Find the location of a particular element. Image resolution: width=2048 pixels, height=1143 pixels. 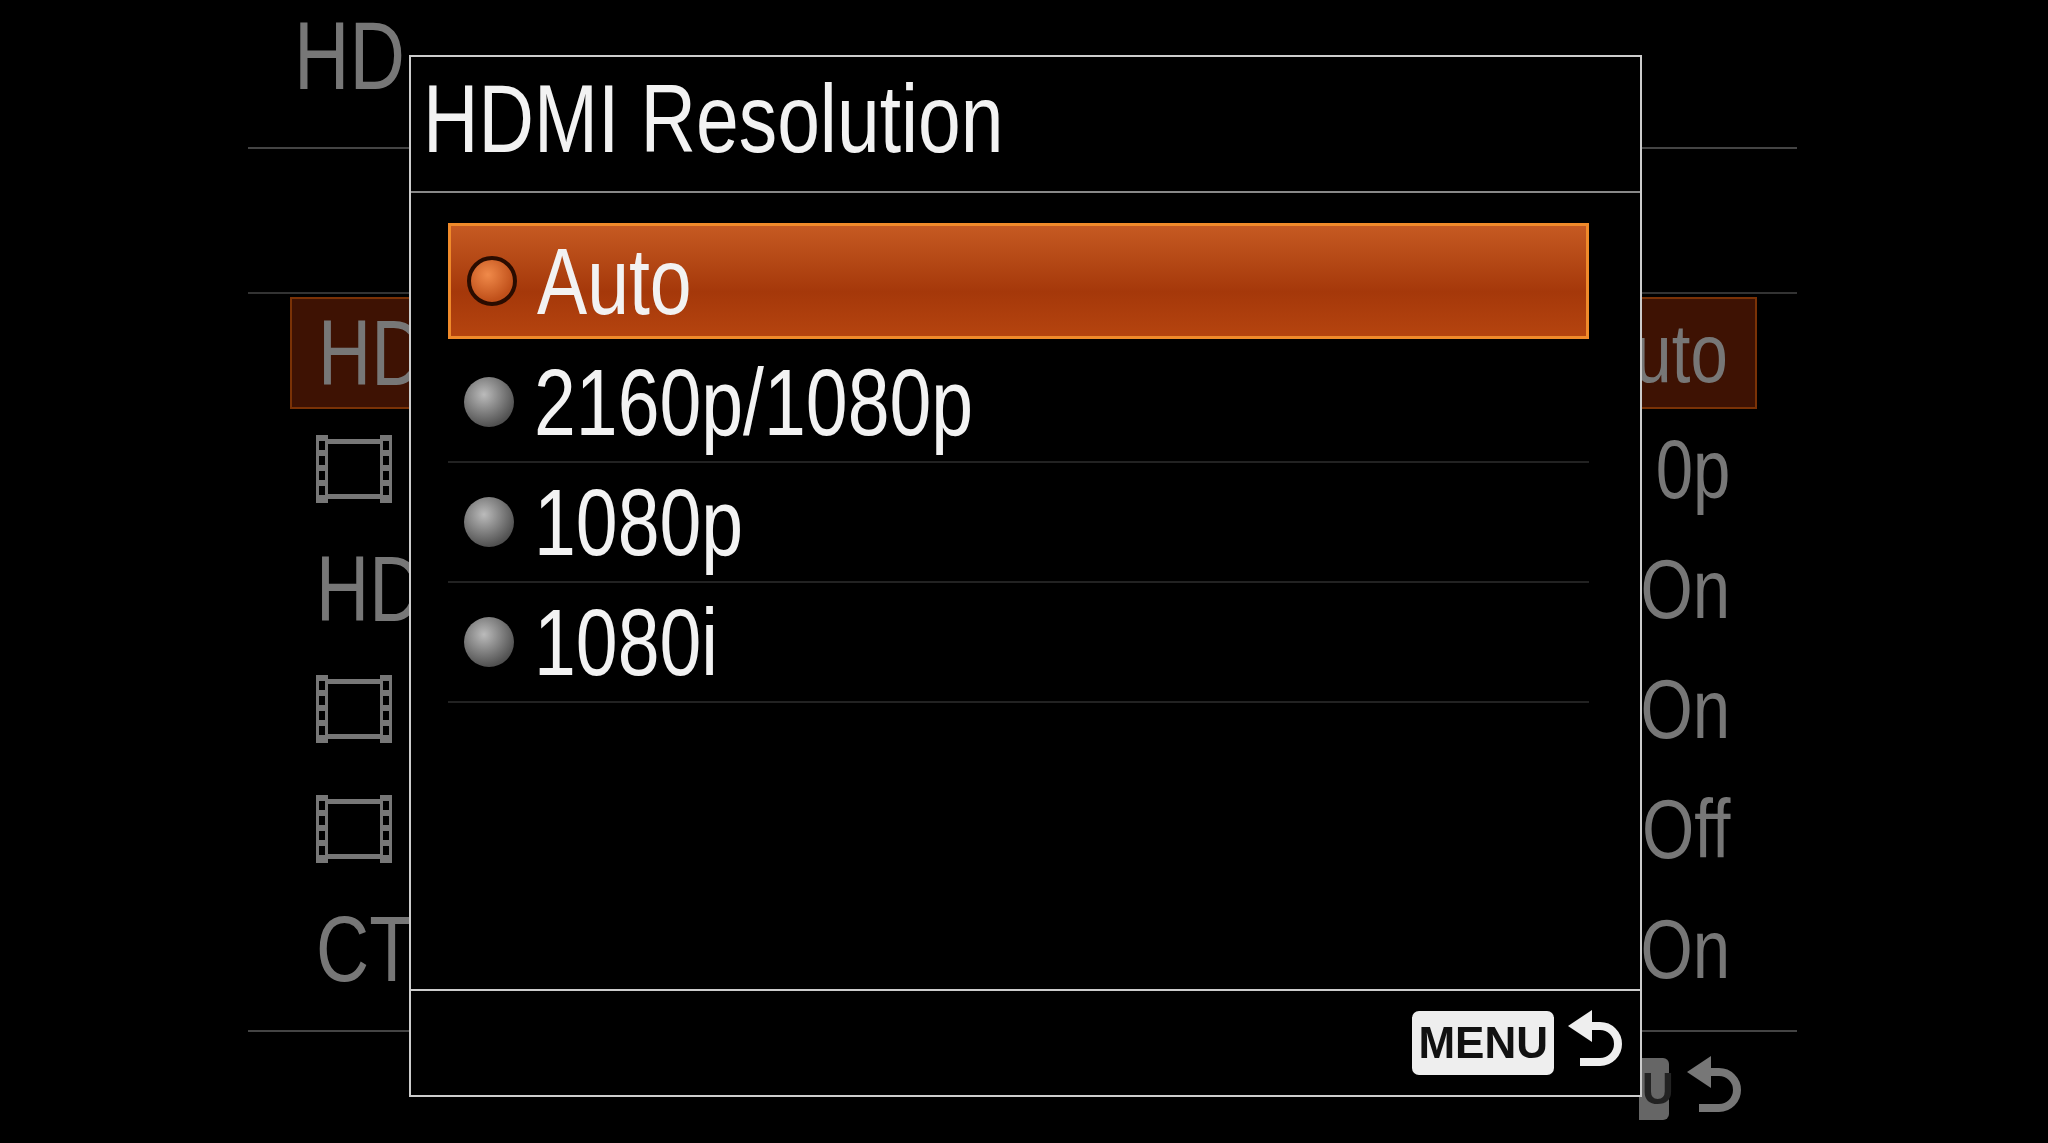

setting-value: 0p is located at coordinates (1692, 469).